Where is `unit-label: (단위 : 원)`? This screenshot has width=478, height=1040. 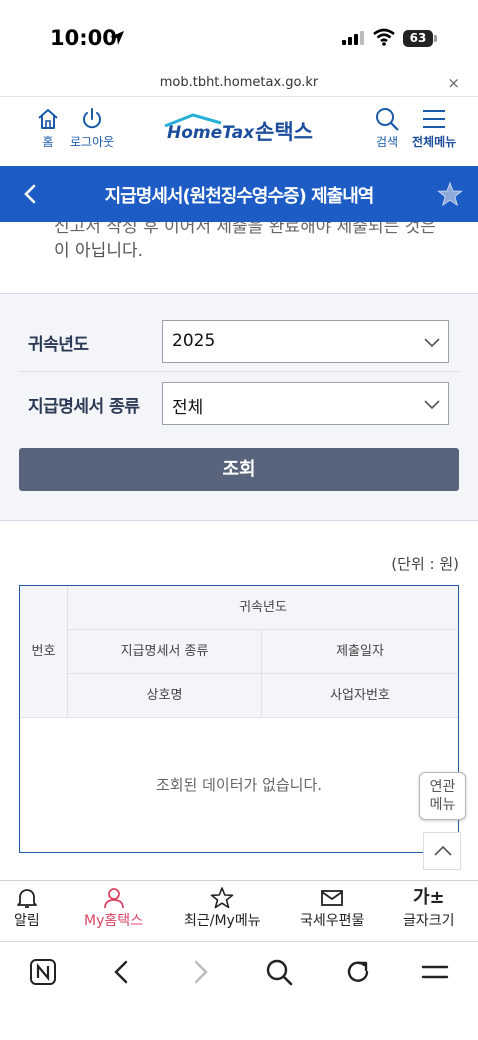
unit-label: (단위 : 원) is located at coordinates (425, 564).